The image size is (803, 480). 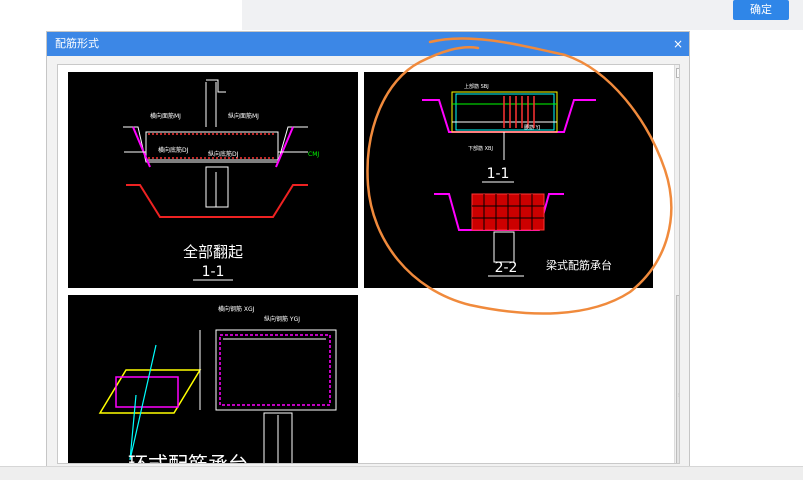 What do you see at coordinates (368, 44) in the screenshot?
I see `dialog-title-bar: 配筋形式 ×` at bounding box center [368, 44].